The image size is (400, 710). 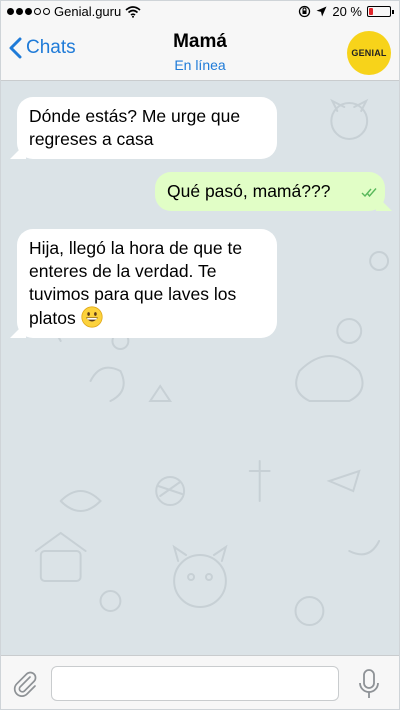 What do you see at coordinates (133, 11) in the screenshot?
I see `wifi-icon` at bounding box center [133, 11].